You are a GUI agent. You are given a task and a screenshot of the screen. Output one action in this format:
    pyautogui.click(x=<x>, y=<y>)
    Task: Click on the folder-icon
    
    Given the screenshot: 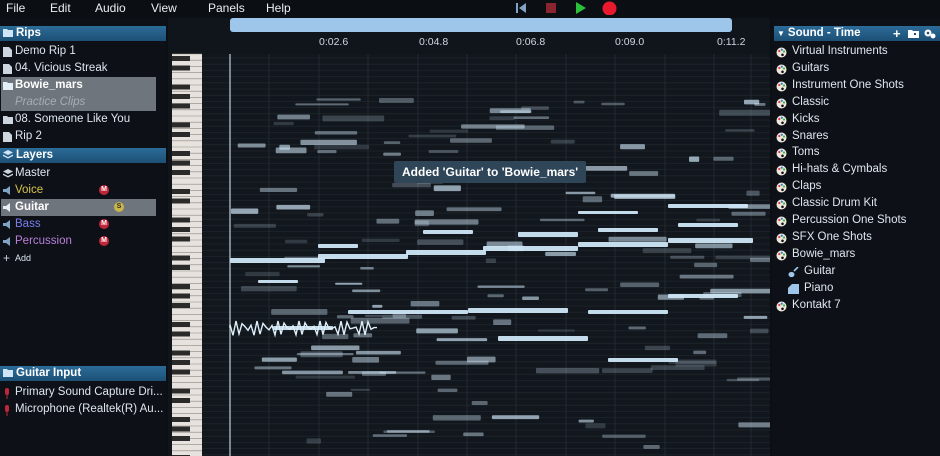 What is the action you would take?
    pyautogui.click(x=8, y=373)
    